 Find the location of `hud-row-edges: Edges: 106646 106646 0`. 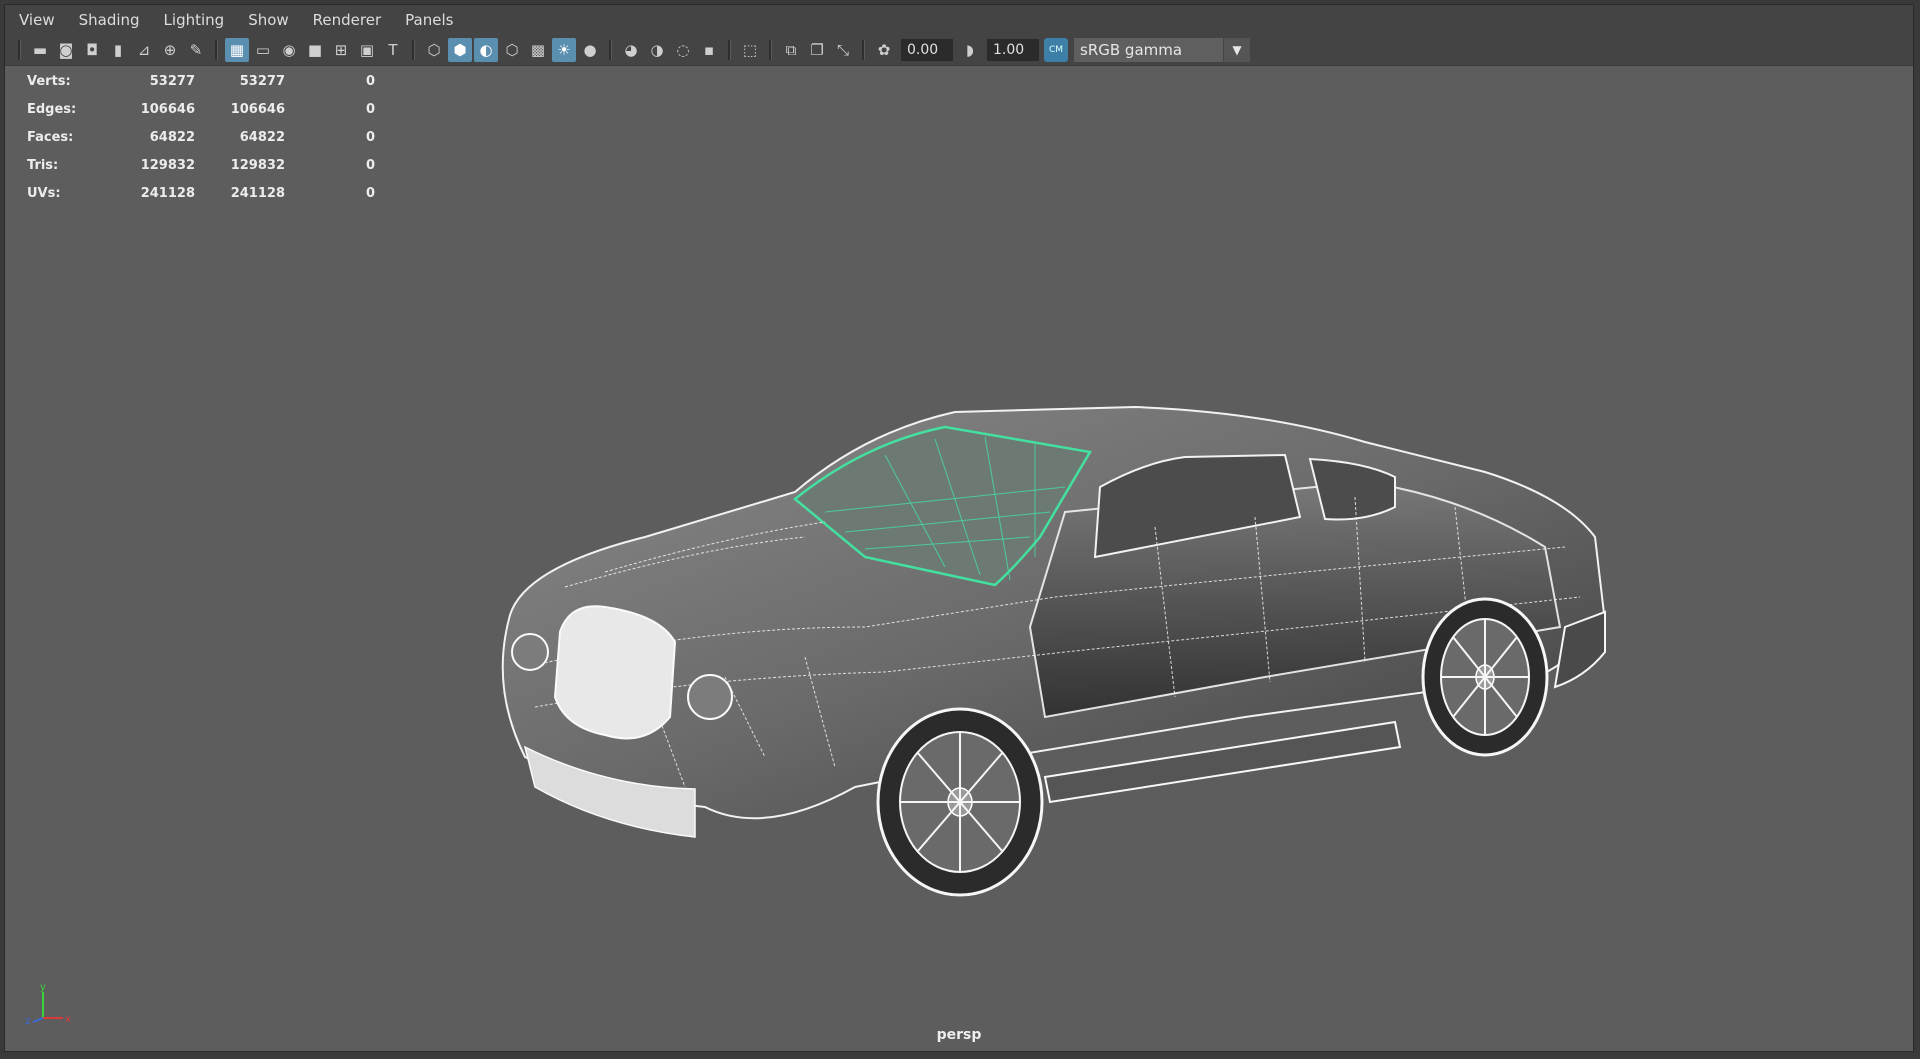

hud-row-edges: Edges: 106646 106646 0 is located at coordinates (201, 109).